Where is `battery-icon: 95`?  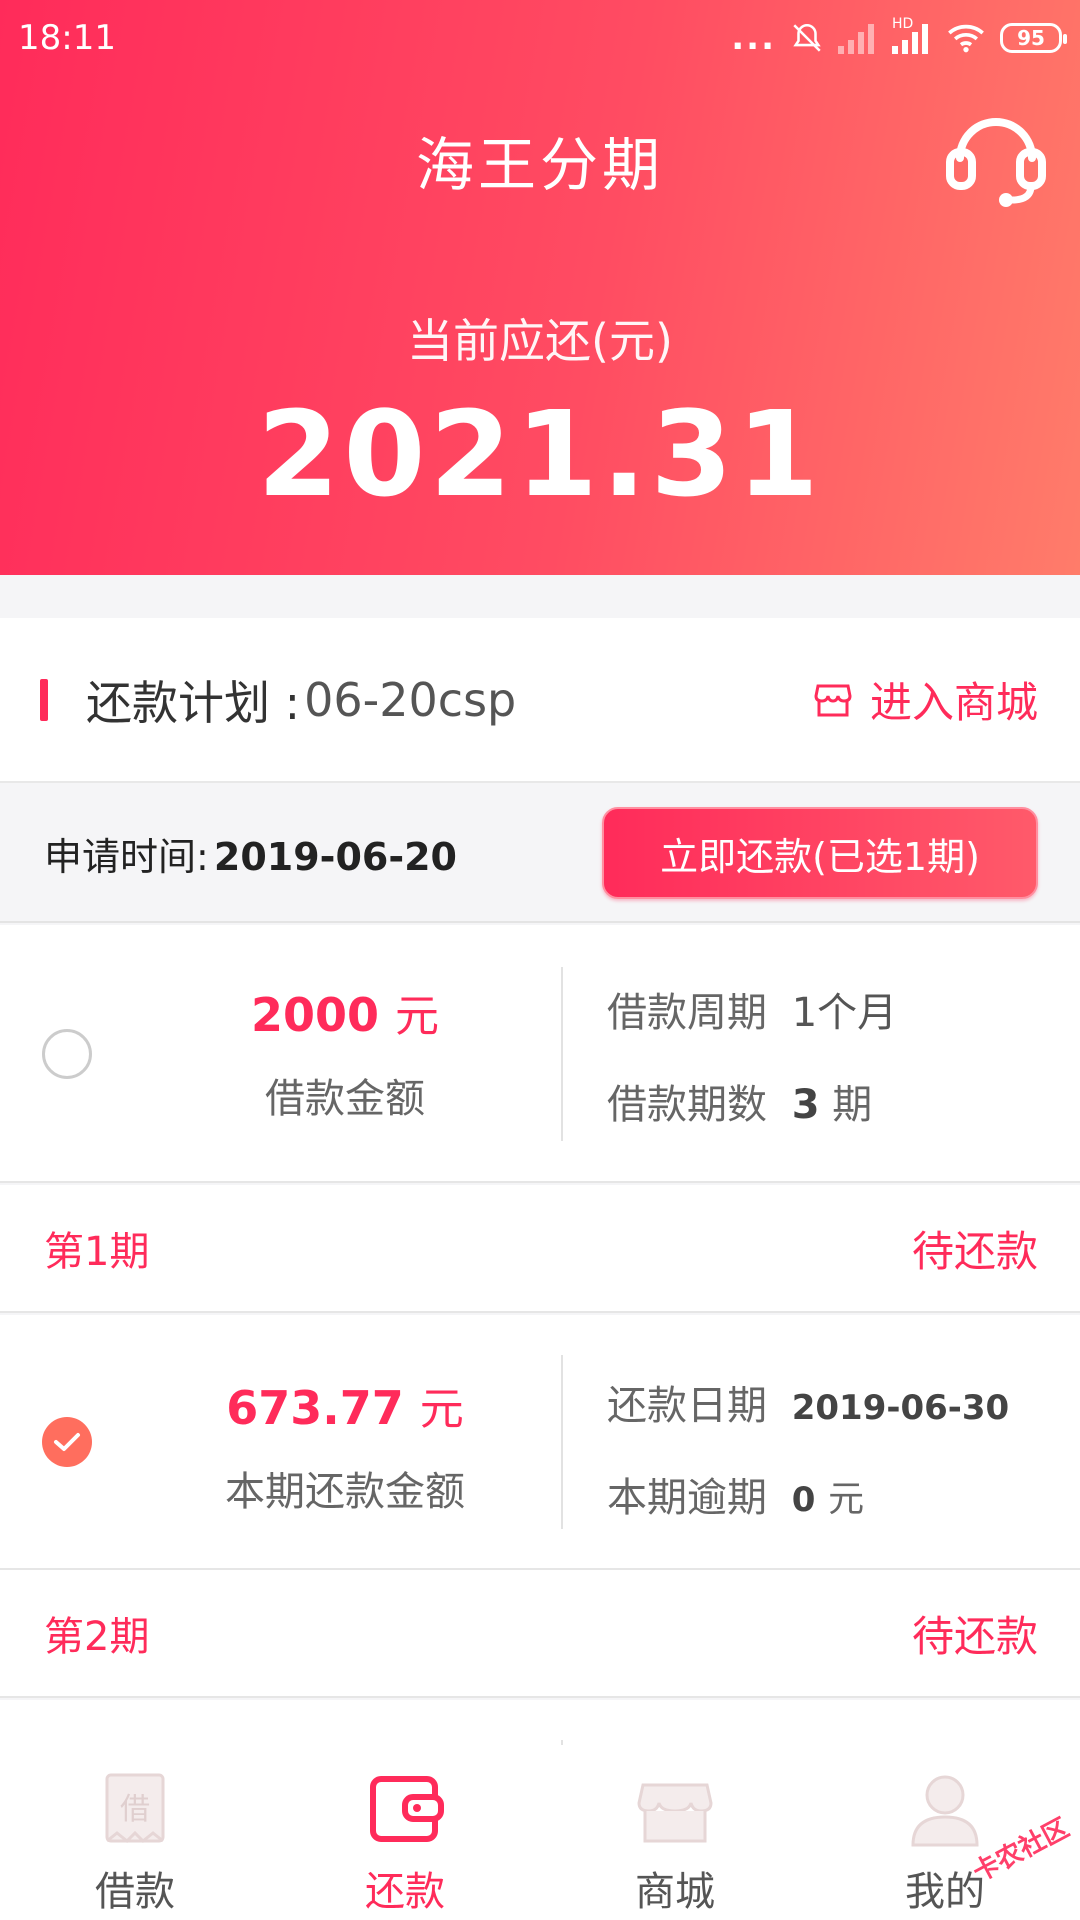
battery-icon: 95 is located at coordinates (1033, 38).